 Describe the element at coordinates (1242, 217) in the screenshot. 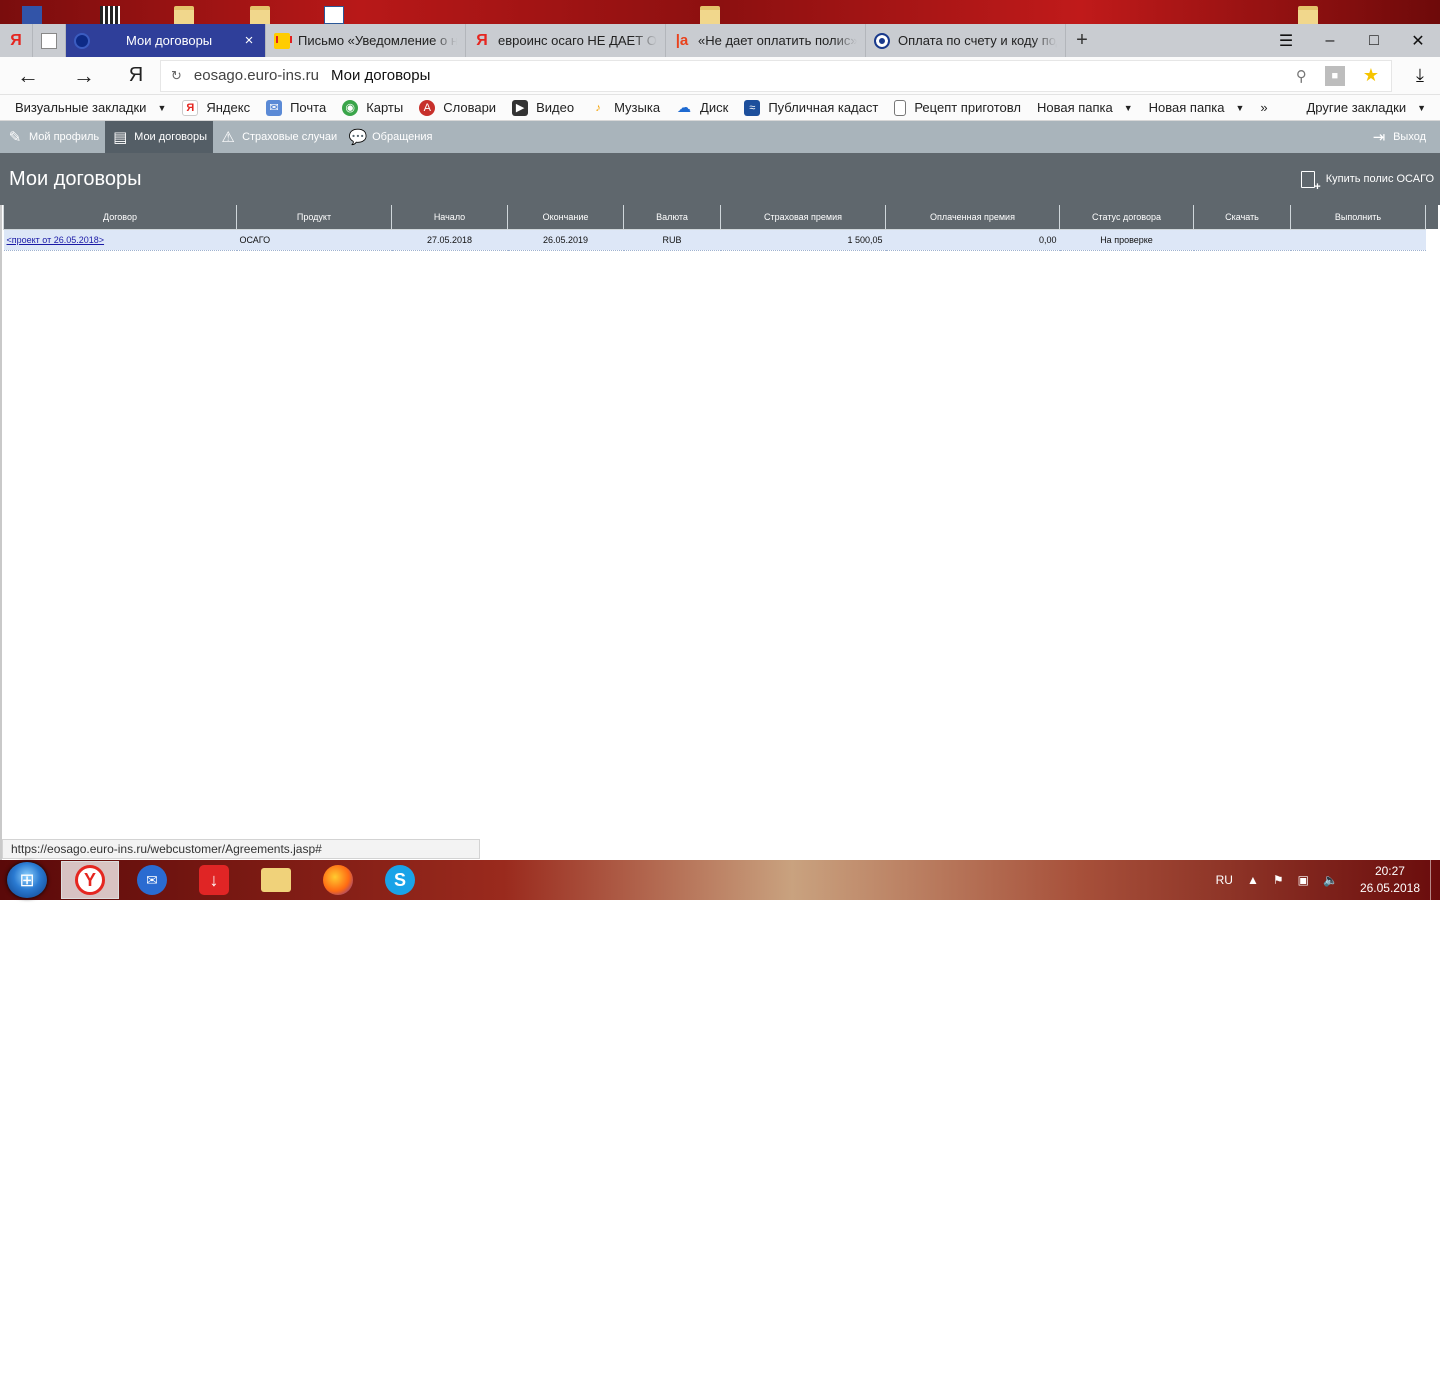

I see `column-header: Скачать` at that location.